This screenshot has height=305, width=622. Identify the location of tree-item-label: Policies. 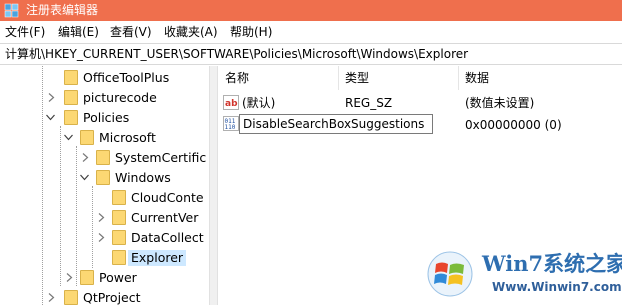
(106, 117).